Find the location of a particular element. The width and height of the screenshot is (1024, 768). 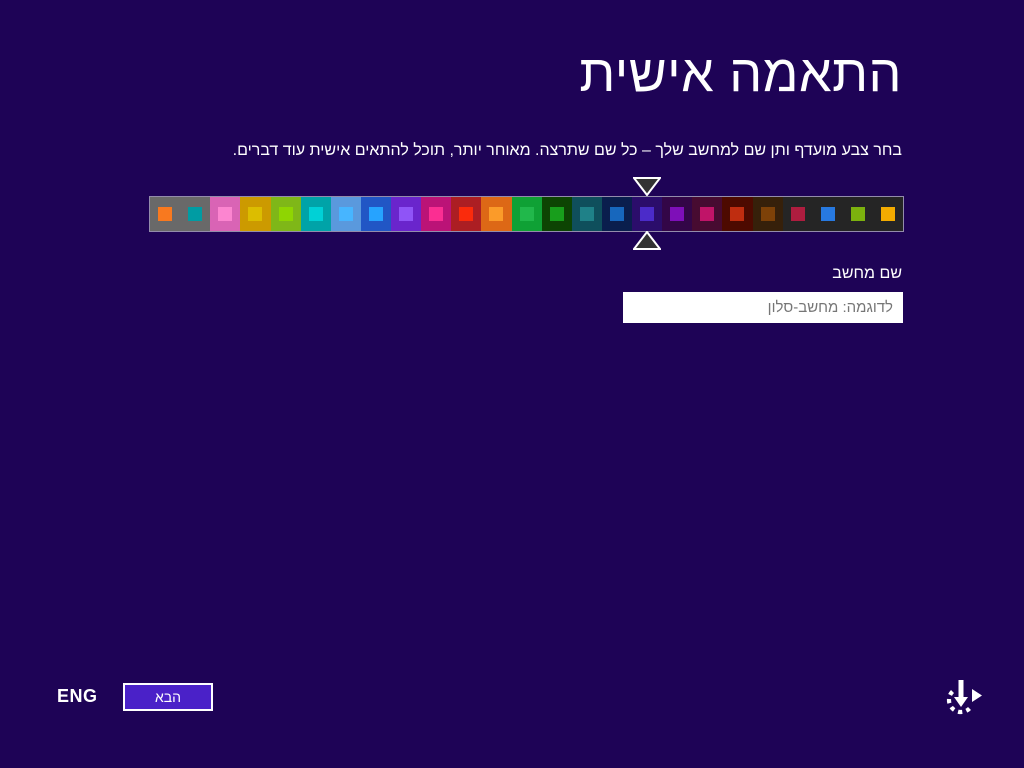

color-slider-marker-top is located at coordinates (646, 186).